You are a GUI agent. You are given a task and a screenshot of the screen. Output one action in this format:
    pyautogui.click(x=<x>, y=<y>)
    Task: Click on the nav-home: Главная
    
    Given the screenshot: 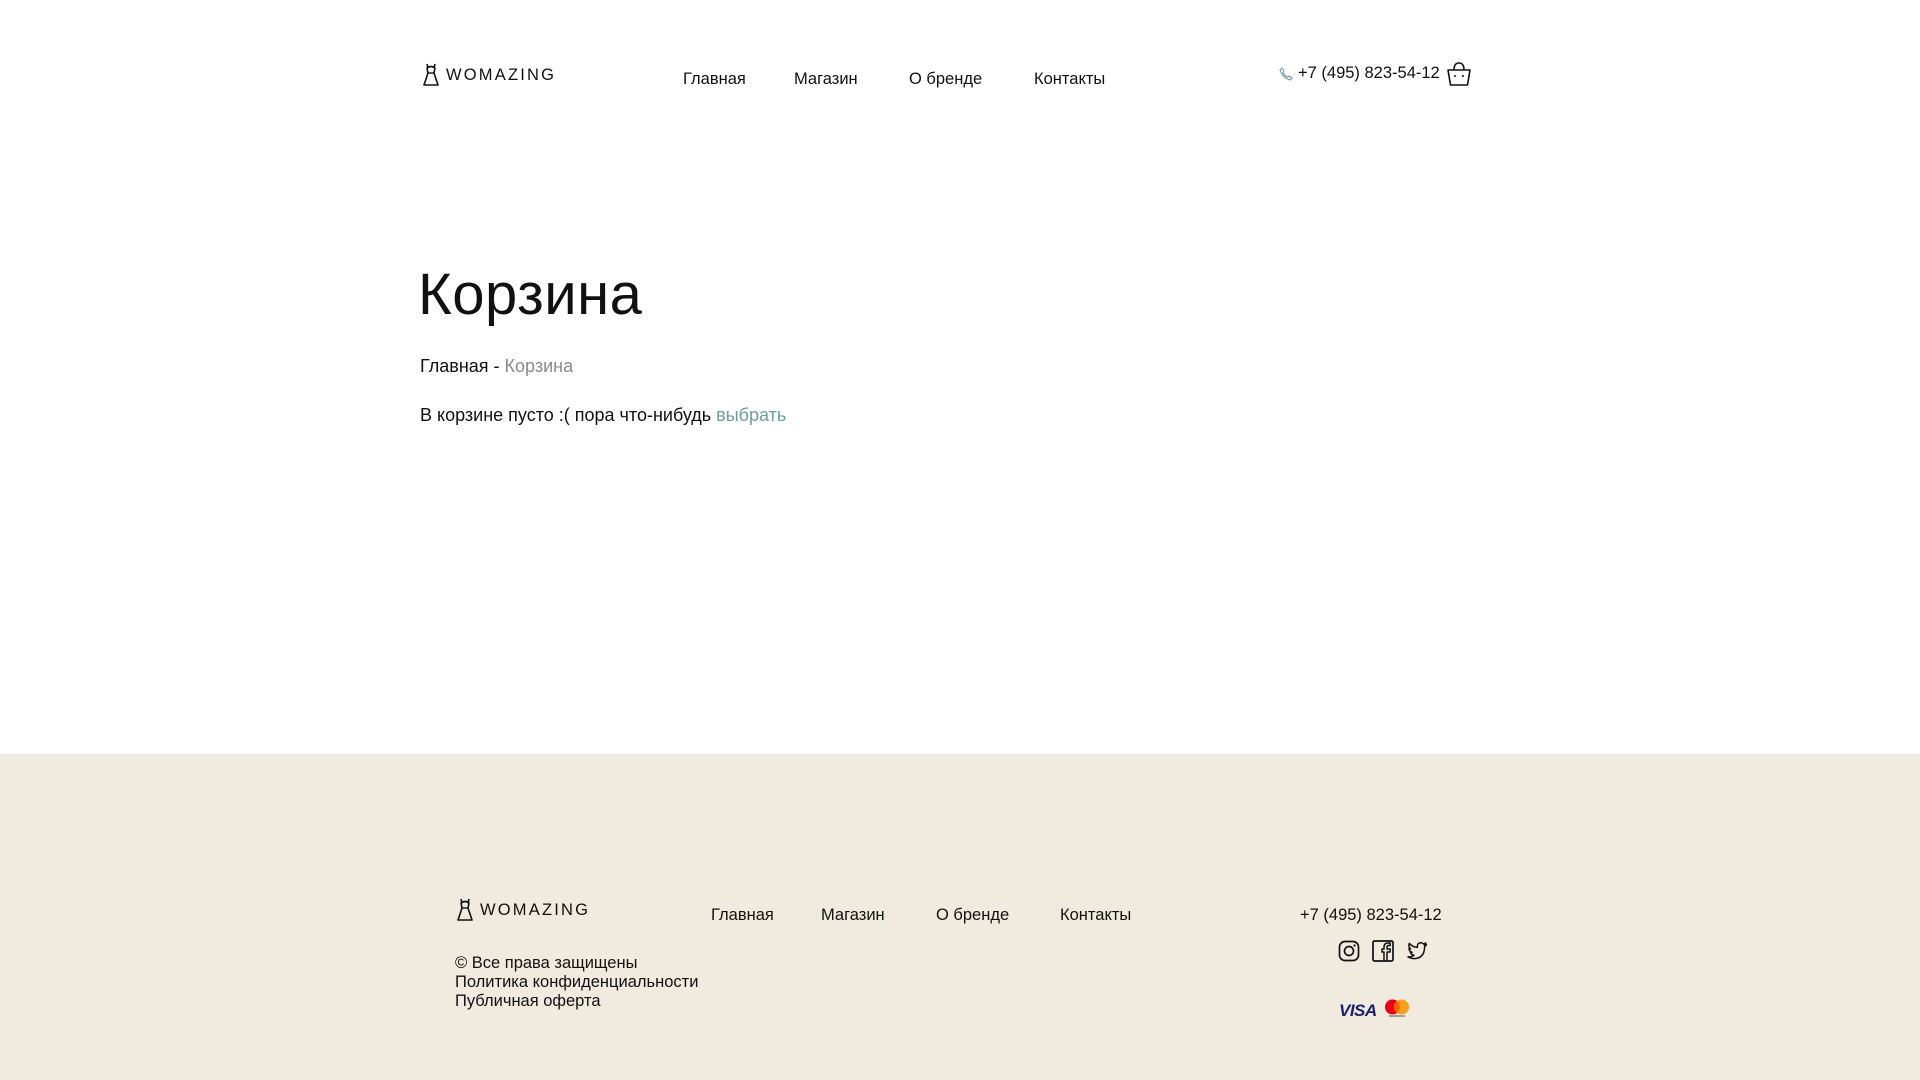 What is the action you would take?
    pyautogui.click(x=738, y=79)
    